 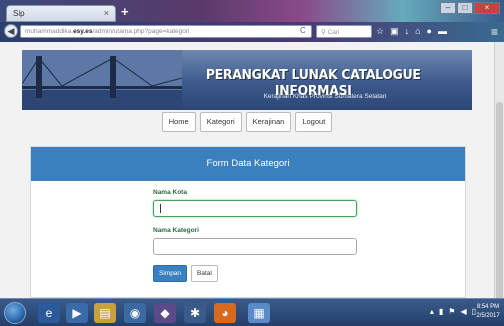 I want to click on menu-kategori: Kategori, so click(x=220, y=122).